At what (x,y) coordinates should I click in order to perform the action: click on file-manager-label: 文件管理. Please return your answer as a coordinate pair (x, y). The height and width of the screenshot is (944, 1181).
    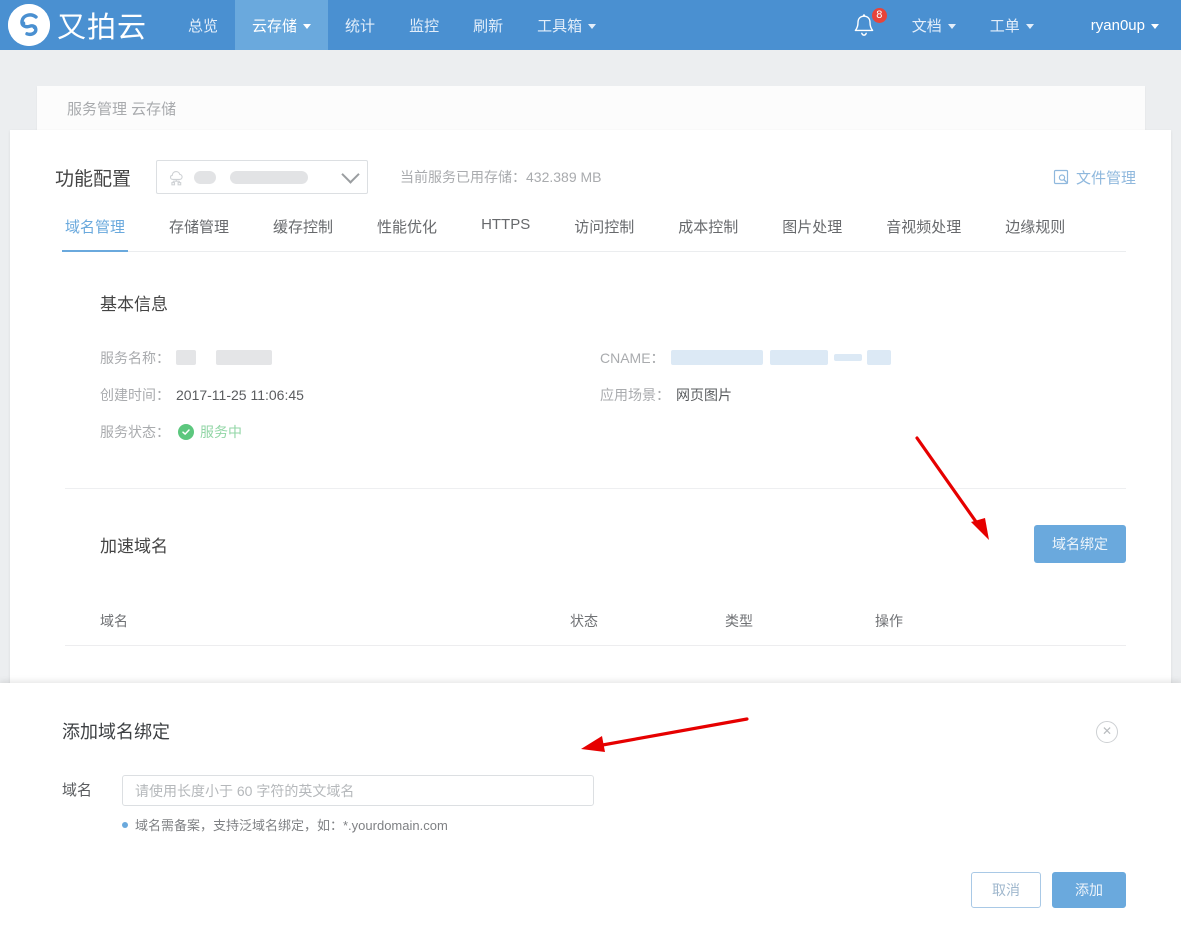
    Looking at the image, I should click on (1105, 178).